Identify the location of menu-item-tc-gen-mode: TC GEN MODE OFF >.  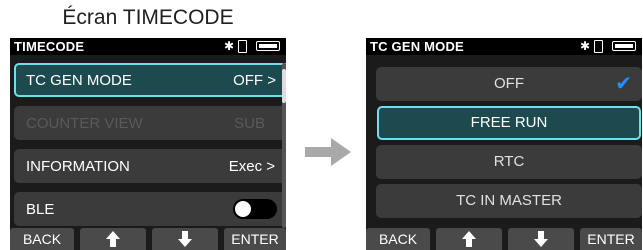
(150, 80).